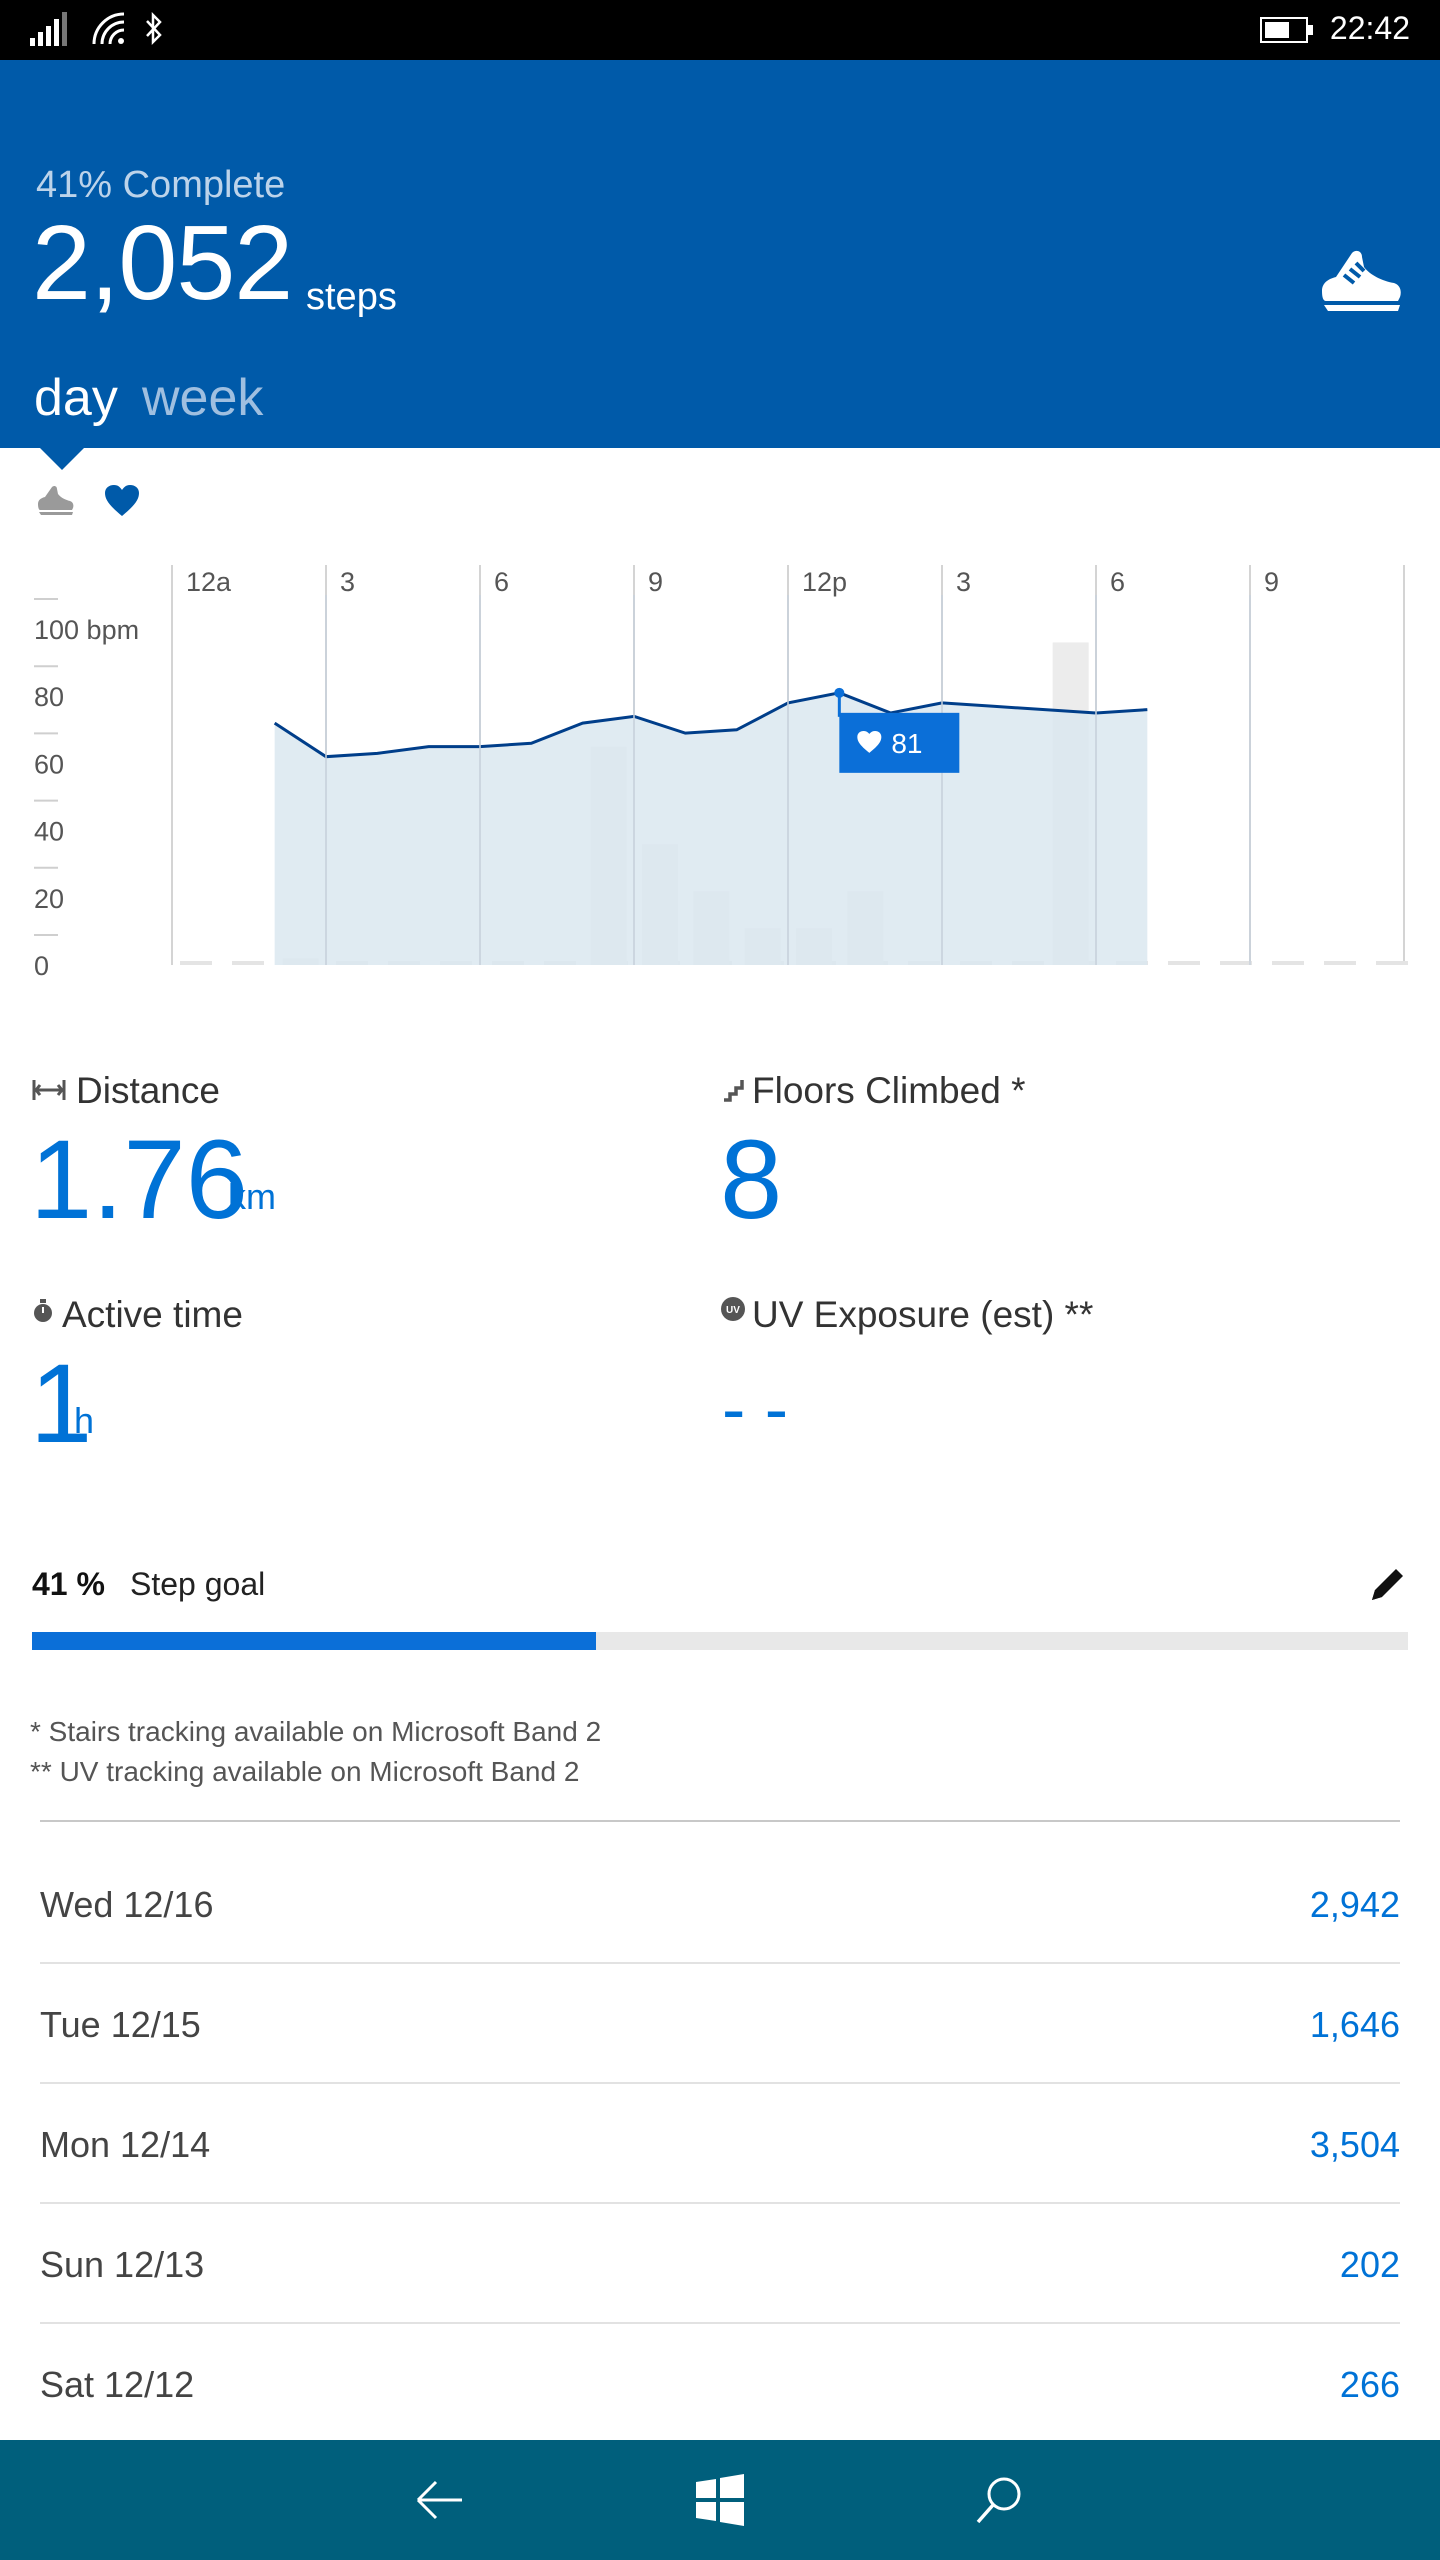 Image resolution: width=1440 pixels, height=2560 pixels. I want to click on tab-week: week, so click(202, 398).